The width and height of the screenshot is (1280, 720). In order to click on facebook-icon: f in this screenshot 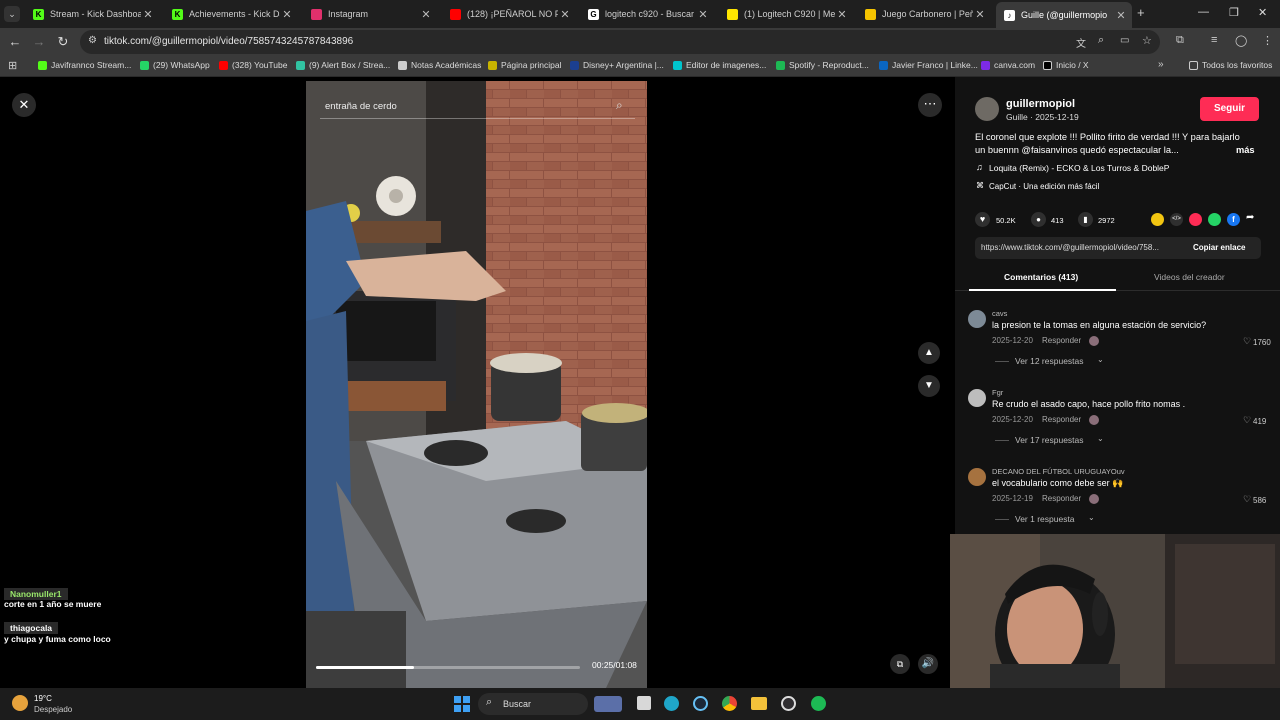, I will do `click(1233, 219)`.